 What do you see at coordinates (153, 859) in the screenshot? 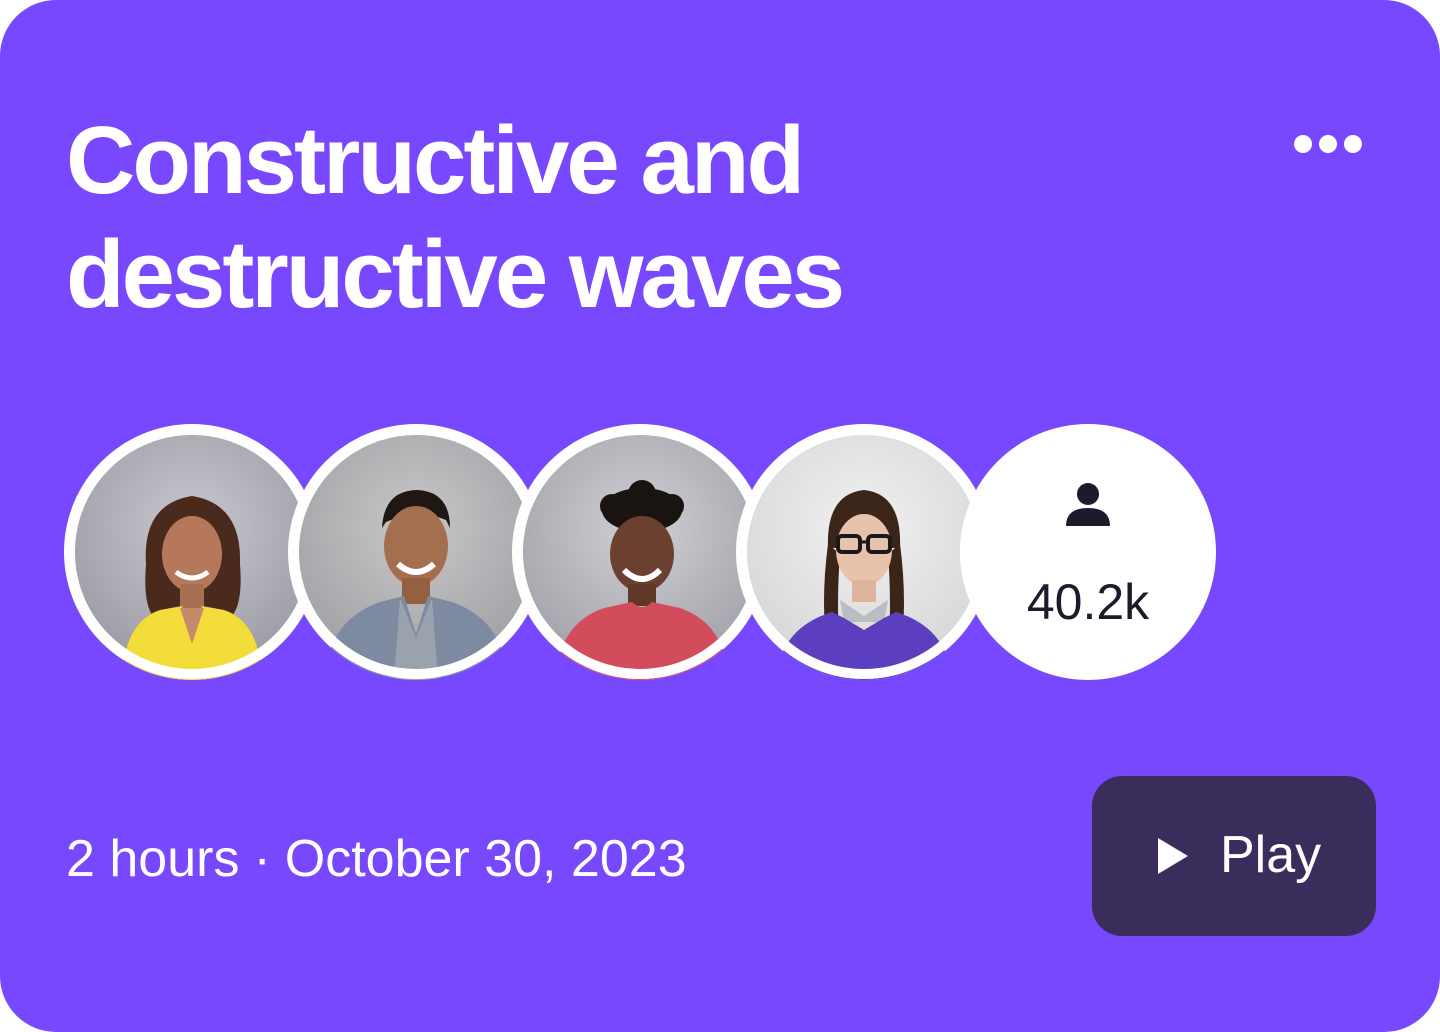
I see `duration-text: 2 hours` at bounding box center [153, 859].